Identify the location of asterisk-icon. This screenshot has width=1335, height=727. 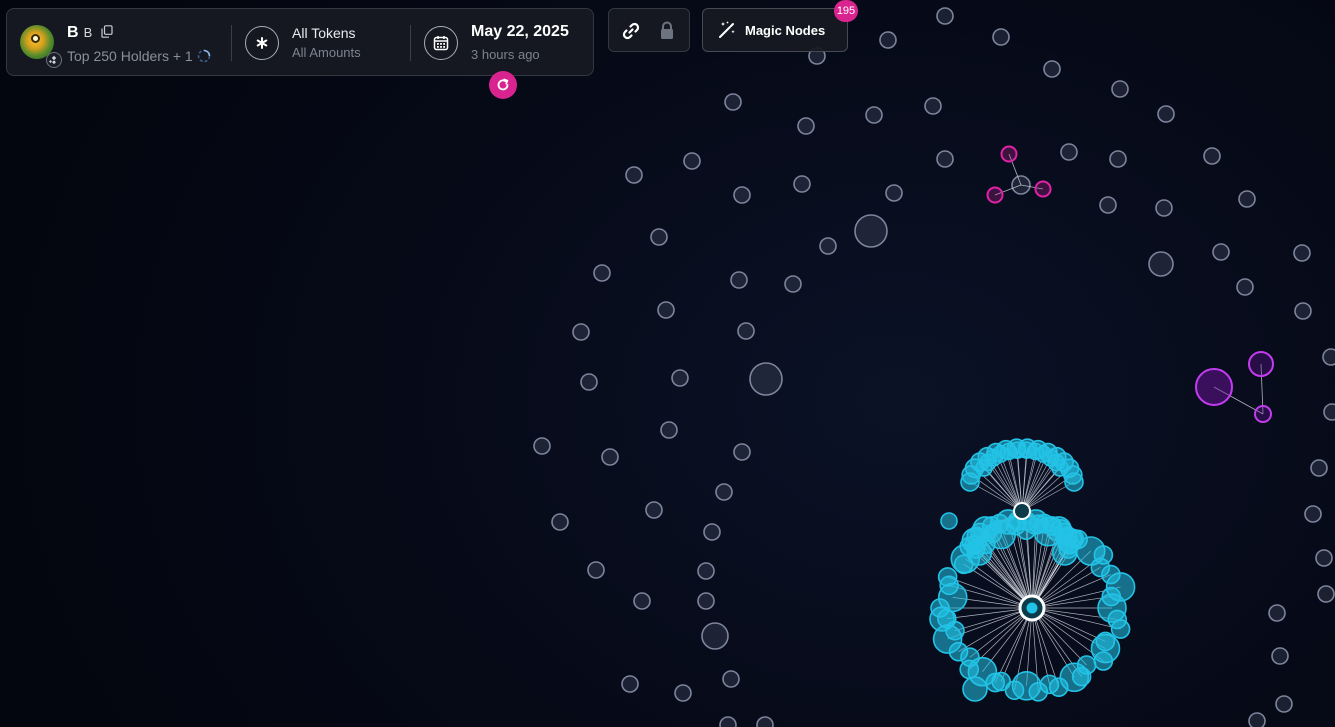
(262, 43).